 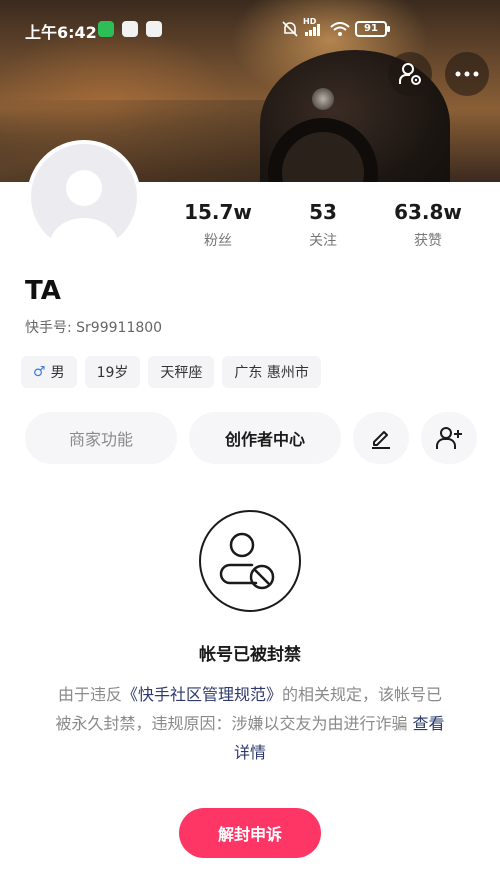 I want to click on more-button, so click(x=467, y=74).